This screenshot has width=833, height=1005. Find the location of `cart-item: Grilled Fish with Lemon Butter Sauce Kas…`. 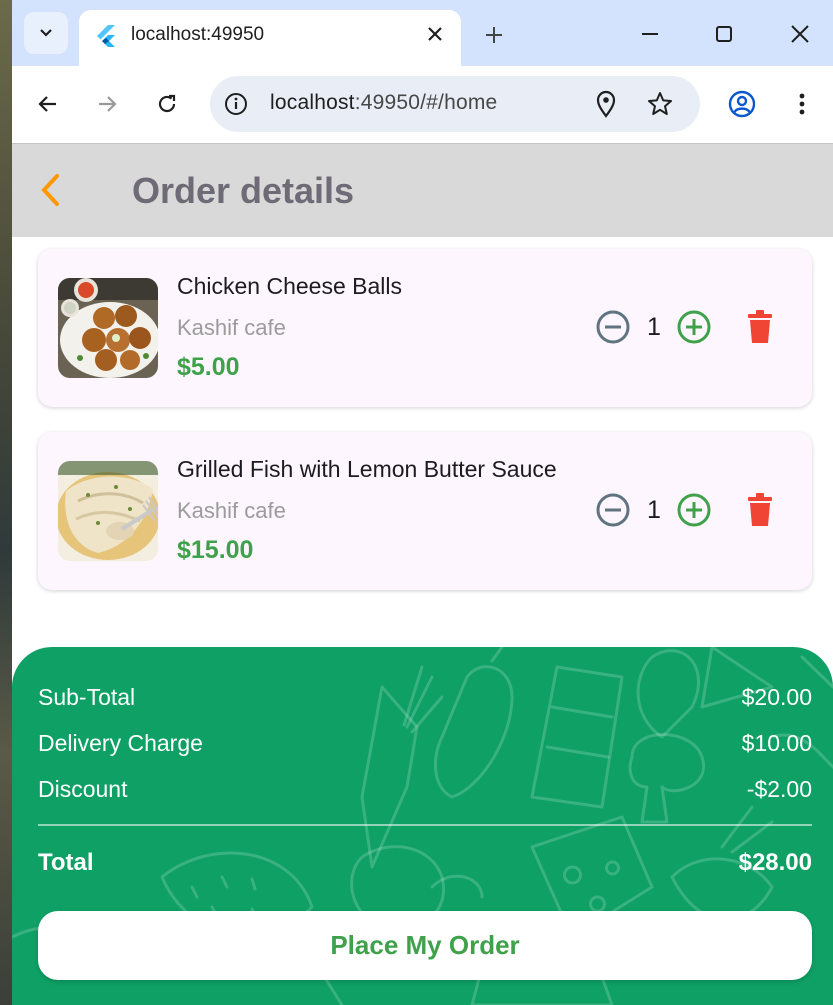

cart-item: Grilled Fish with Lemon Butter Sauce Kas… is located at coordinates (425, 511).